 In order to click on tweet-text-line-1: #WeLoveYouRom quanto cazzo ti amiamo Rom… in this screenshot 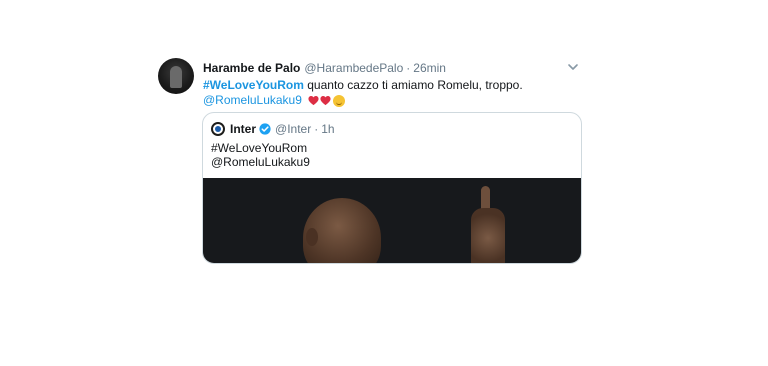, I will do `click(363, 85)`.